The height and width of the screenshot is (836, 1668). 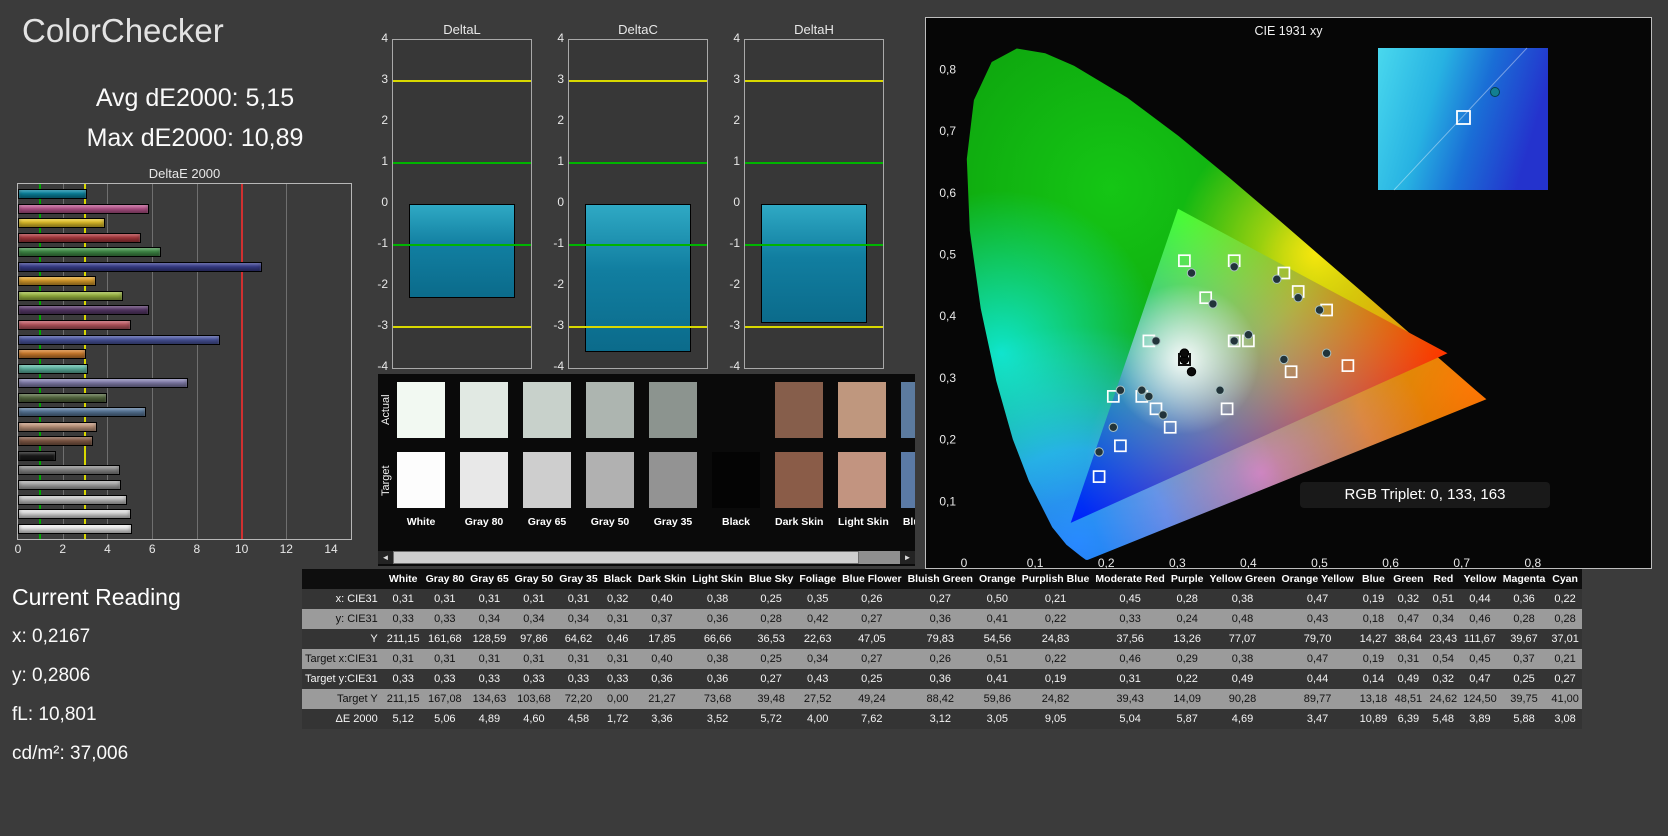 What do you see at coordinates (1443, 699) in the screenshot?
I see `table-cell: 24,62` at bounding box center [1443, 699].